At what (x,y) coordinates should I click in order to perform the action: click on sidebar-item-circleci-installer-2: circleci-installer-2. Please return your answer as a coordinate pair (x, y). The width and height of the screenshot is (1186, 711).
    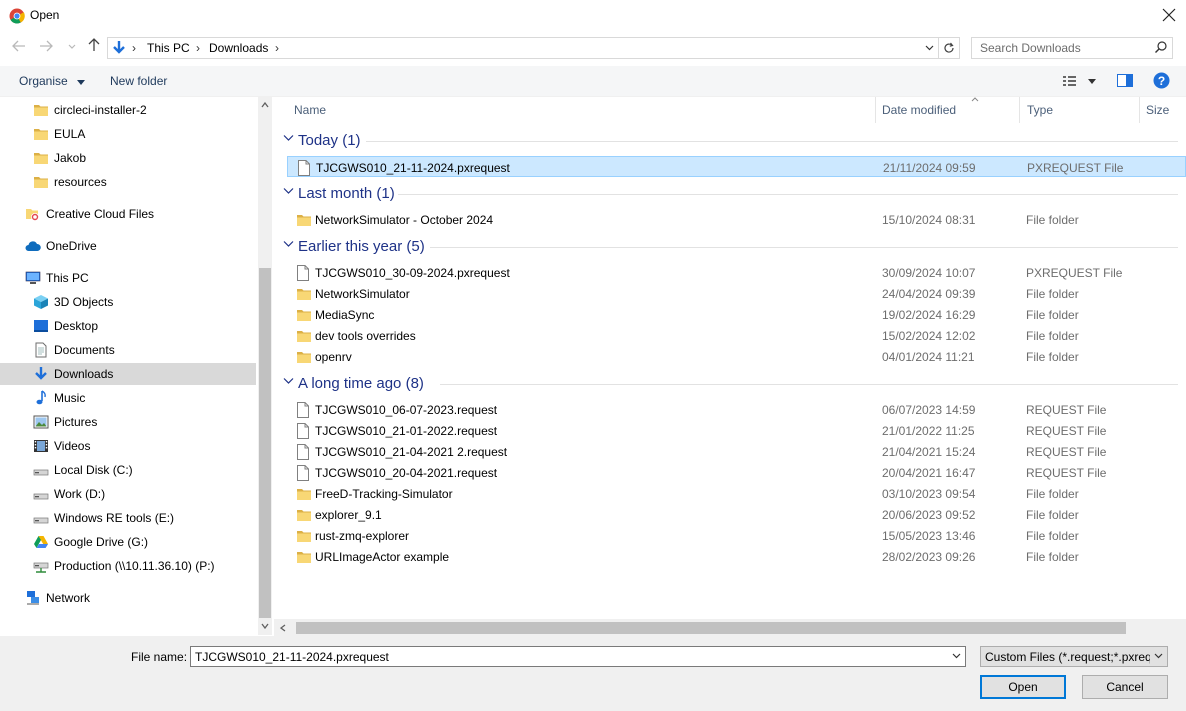
    Looking at the image, I should click on (128, 110).